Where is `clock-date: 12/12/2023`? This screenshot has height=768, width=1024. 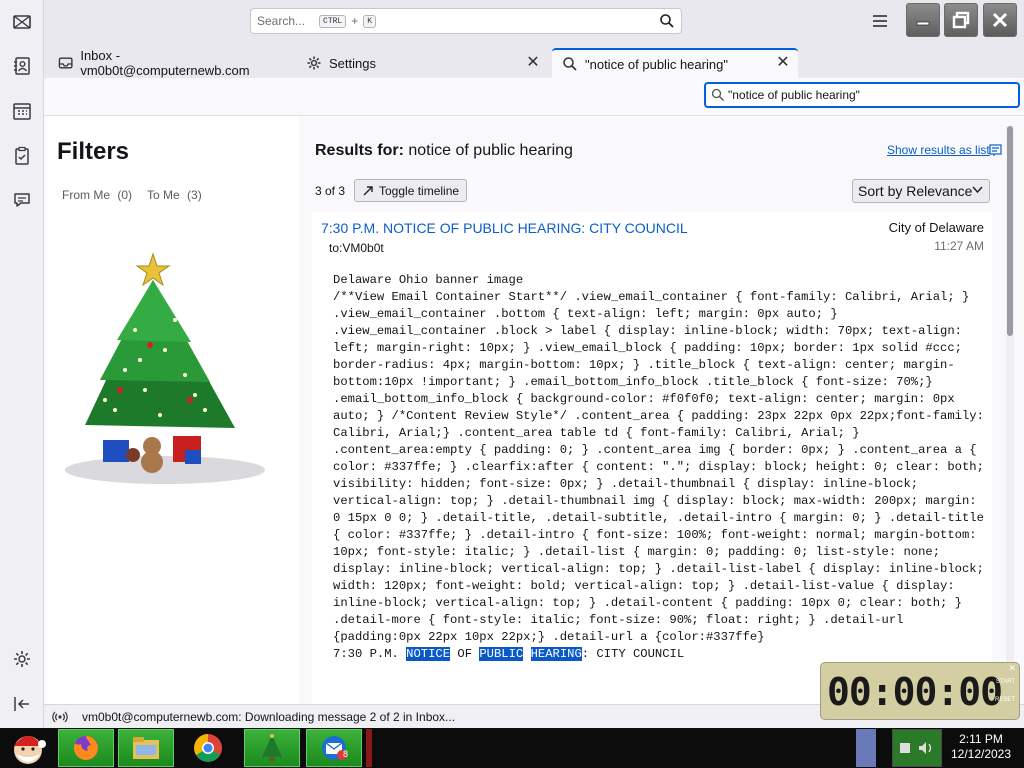
clock-date: 12/12/2023 is located at coordinates (981, 754).